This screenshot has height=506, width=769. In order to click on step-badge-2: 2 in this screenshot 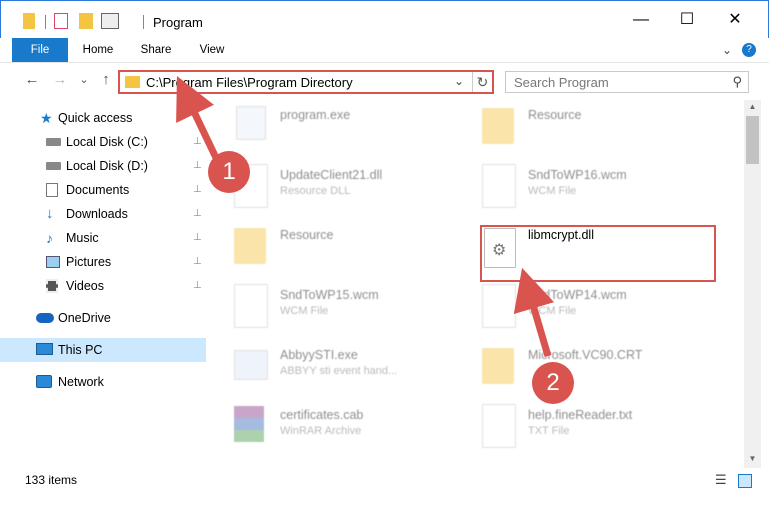, I will do `click(553, 383)`.